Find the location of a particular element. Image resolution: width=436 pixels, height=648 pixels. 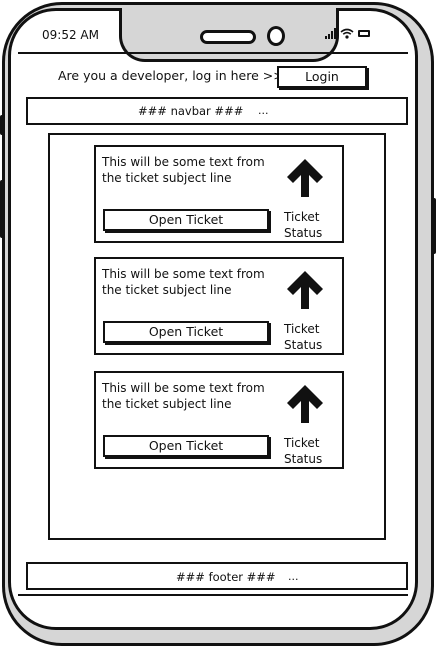

login-button: Login is located at coordinates (322, 77).